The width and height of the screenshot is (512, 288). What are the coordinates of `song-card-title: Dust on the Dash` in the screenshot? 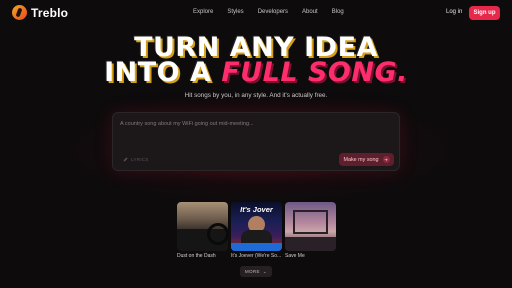 It's located at (196, 256).